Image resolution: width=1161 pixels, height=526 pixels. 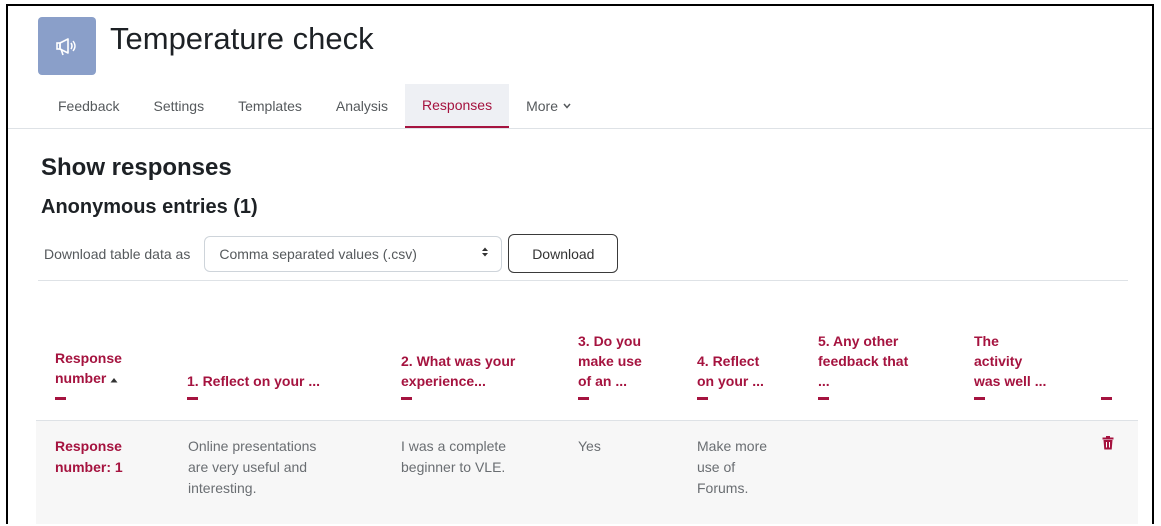 I want to click on tab-more: More, so click(x=548, y=106).